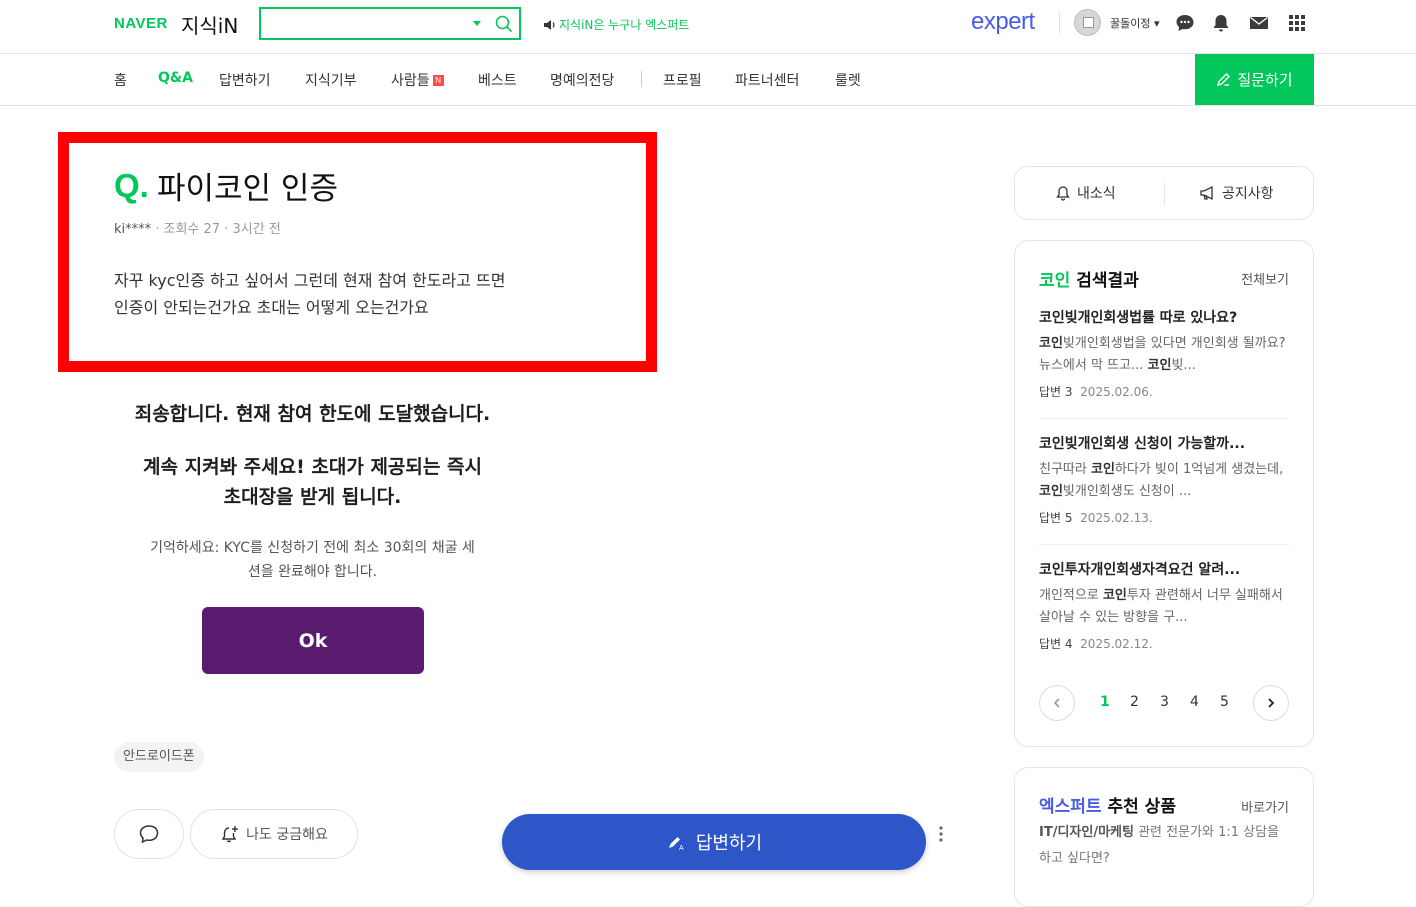 The image size is (1416, 907). I want to click on search-box, so click(390, 23).